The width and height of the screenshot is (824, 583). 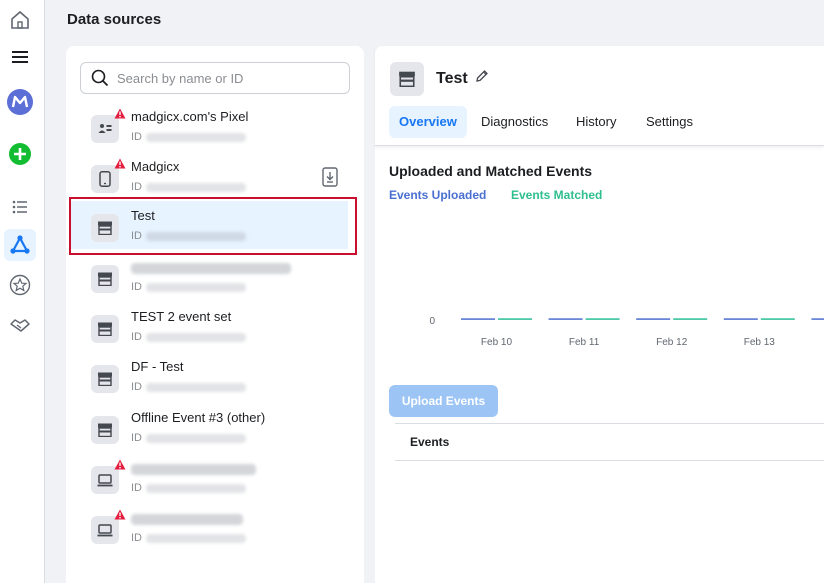 I want to click on events-column-header: Events, so click(x=429, y=442).